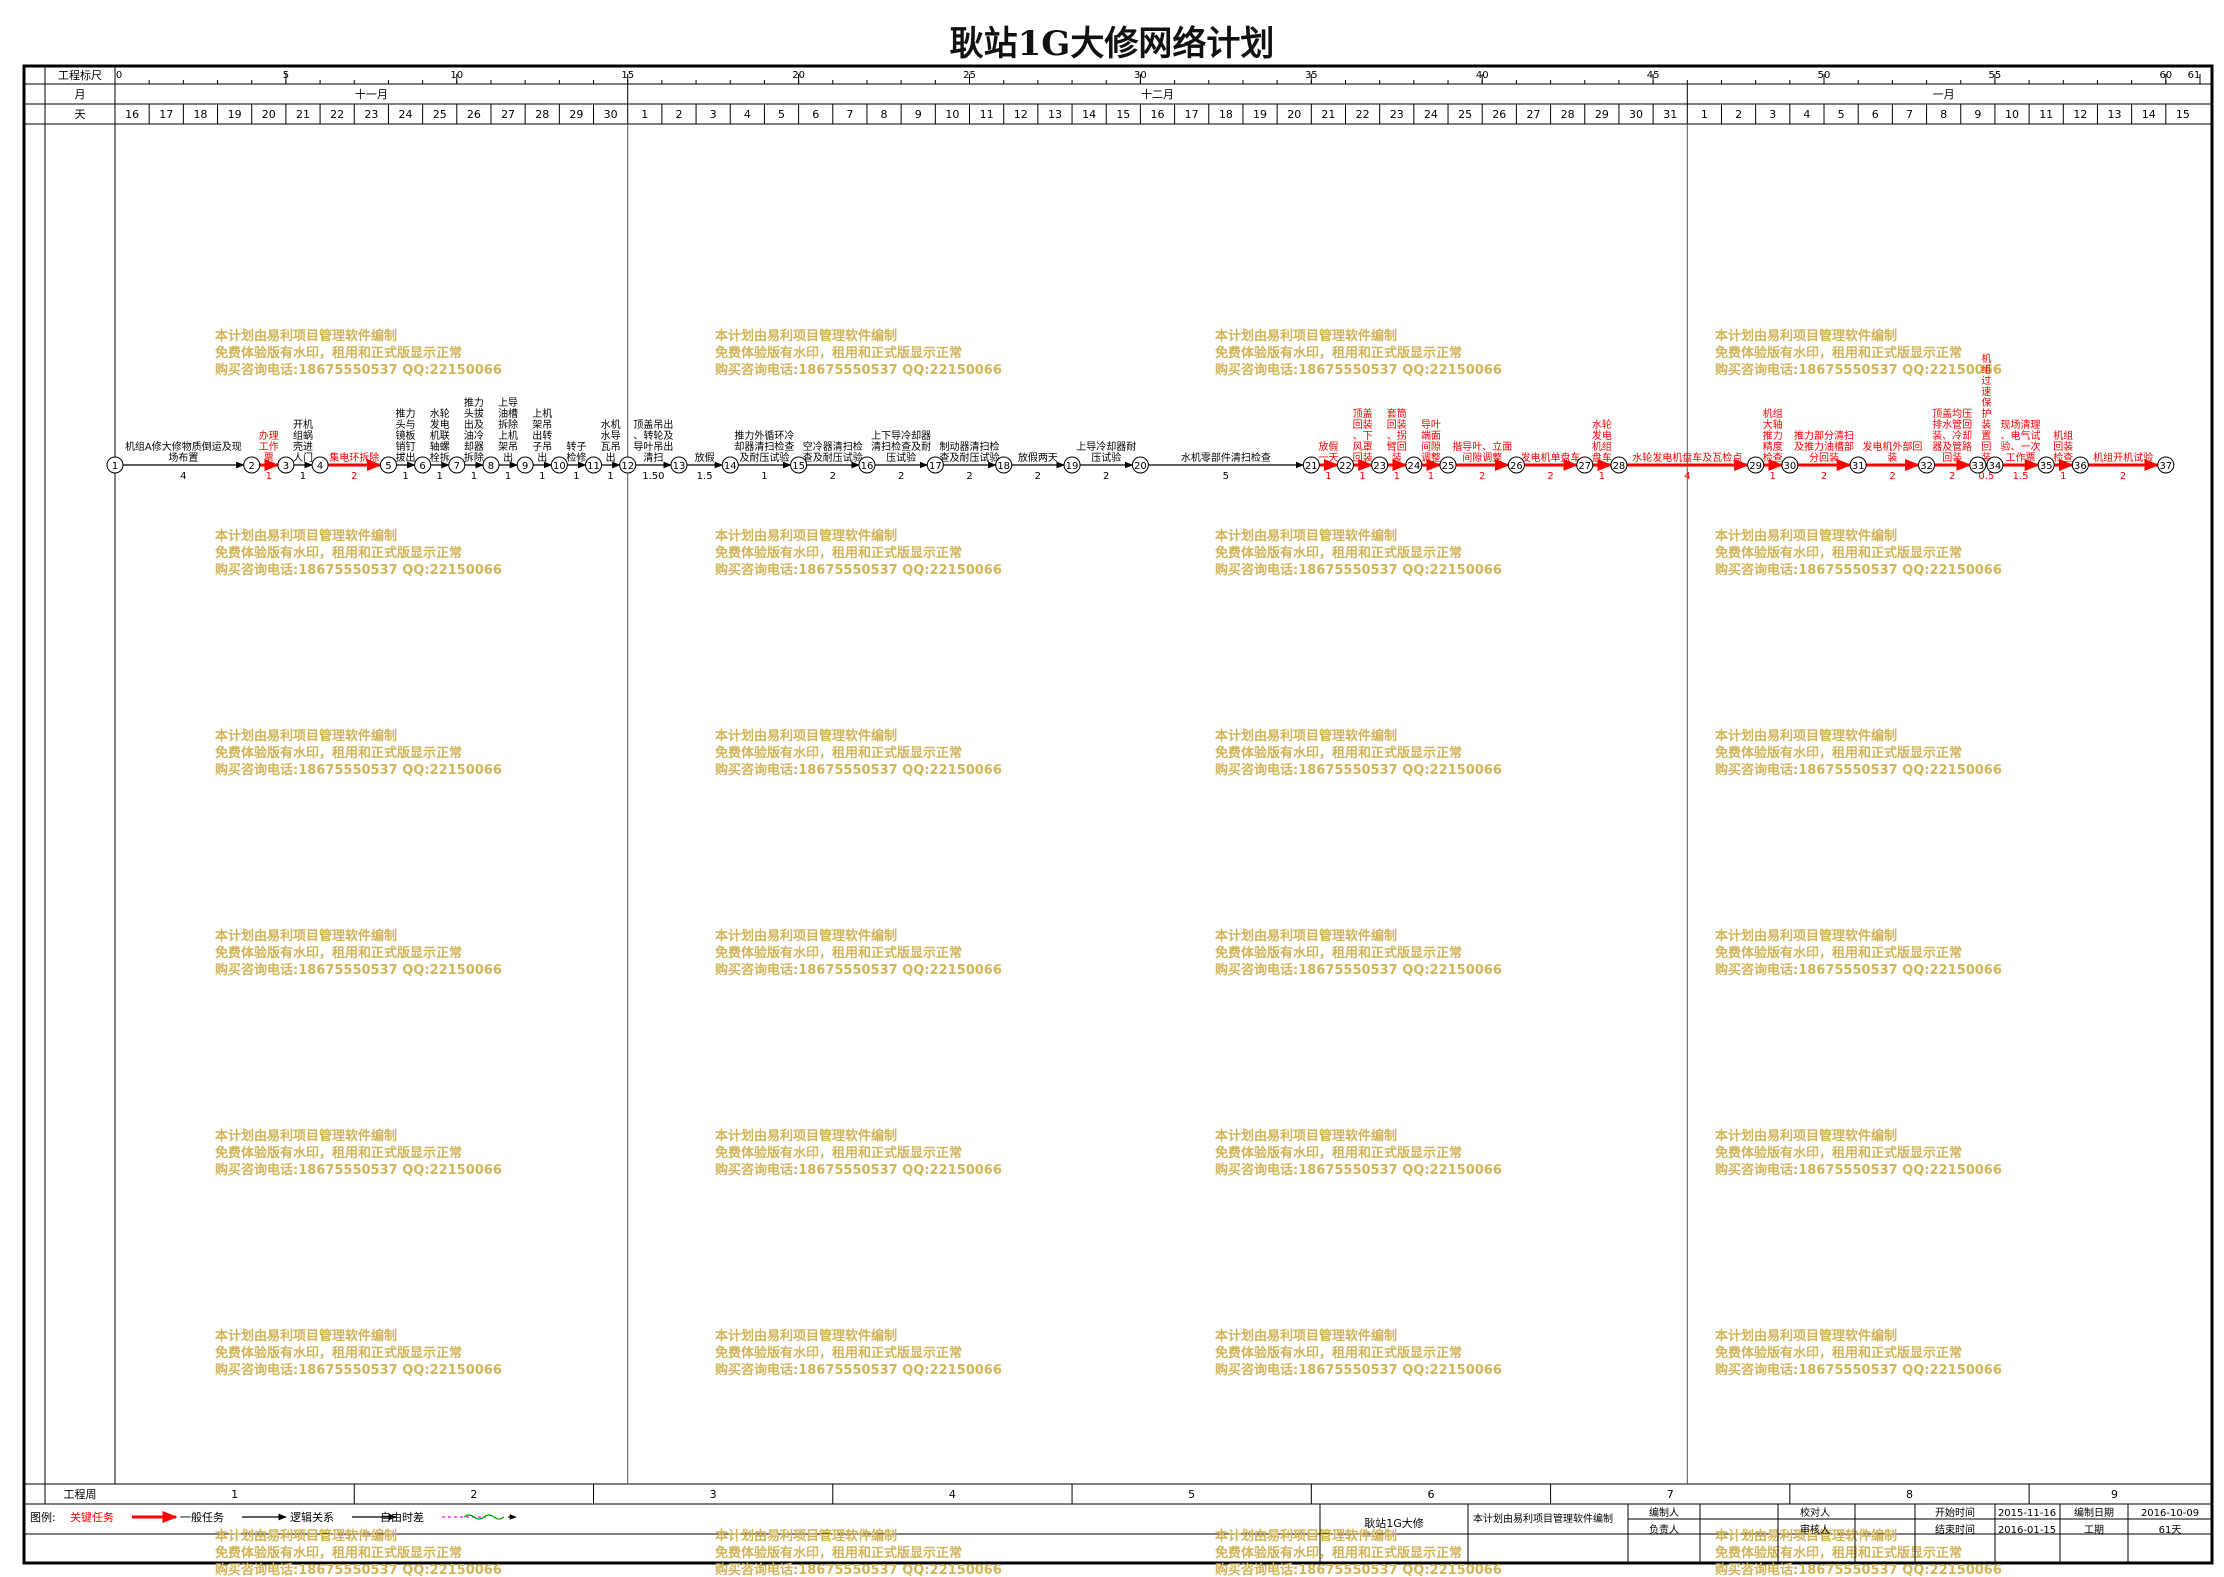  Describe the element at coordinates (1955, 1529) in the screenshot. I see `end-label: 结束时间` at that location.